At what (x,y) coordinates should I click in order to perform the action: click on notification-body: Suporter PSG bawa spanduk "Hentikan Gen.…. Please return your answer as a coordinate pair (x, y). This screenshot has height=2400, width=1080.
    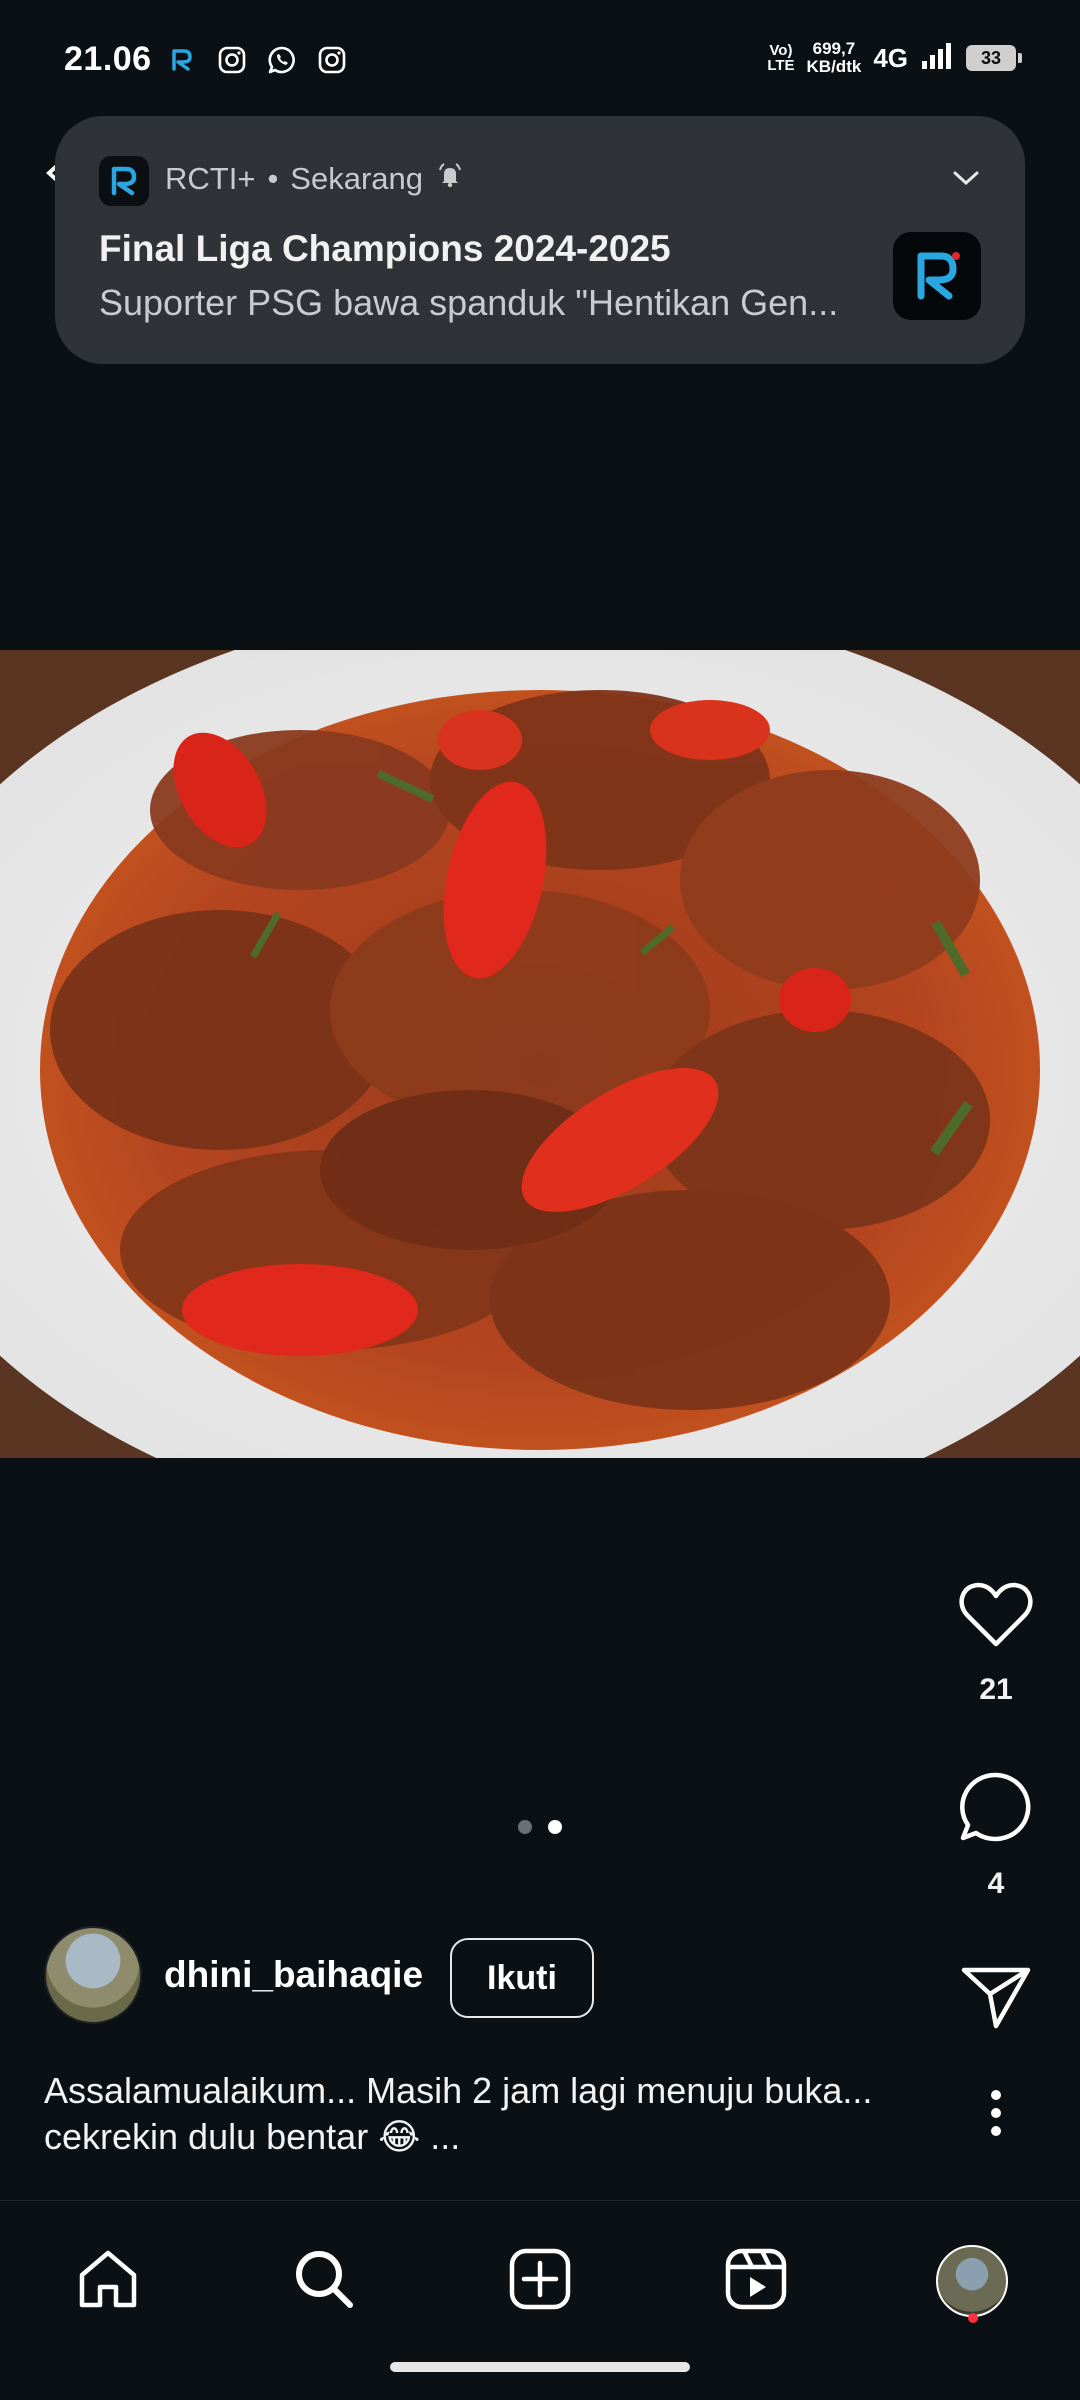
    Looking at the image, I should click on (469, 302).